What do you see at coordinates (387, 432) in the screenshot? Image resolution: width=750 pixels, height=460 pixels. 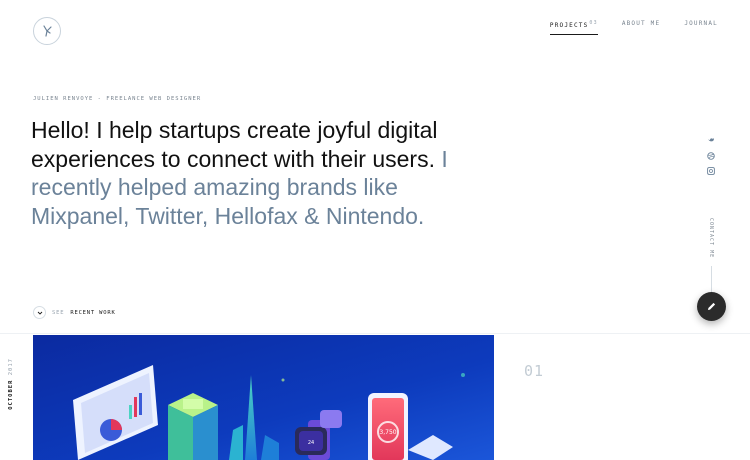 I see `phone-stat: 3,750` at bounding box center [387, 432].